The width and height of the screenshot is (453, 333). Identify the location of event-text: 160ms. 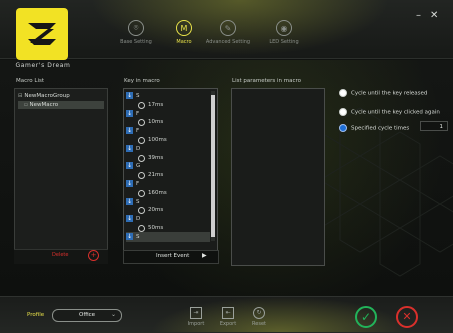
(157, 192).